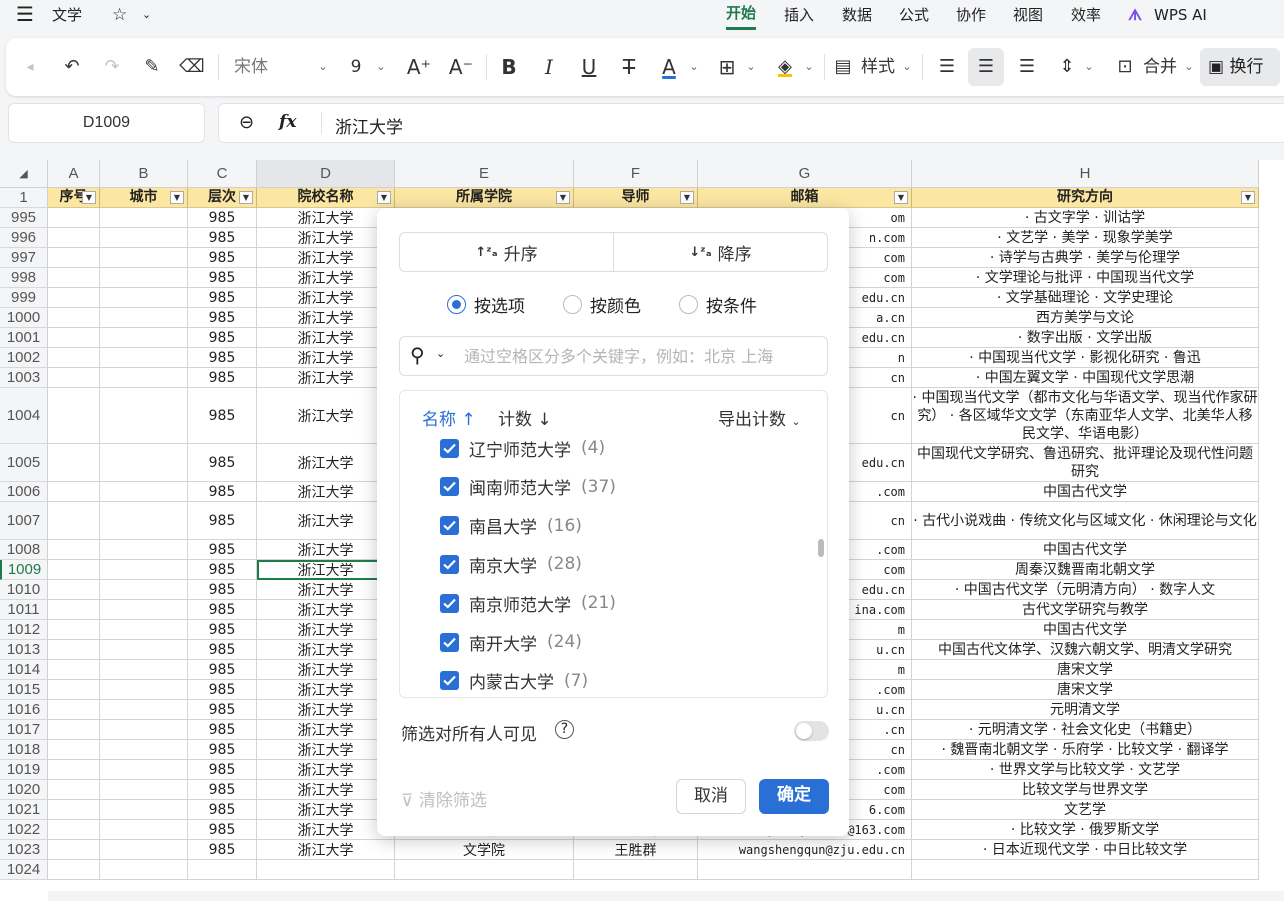 The image size is (1284, 901). I want to click on row-header: 1, so click(24, 198).